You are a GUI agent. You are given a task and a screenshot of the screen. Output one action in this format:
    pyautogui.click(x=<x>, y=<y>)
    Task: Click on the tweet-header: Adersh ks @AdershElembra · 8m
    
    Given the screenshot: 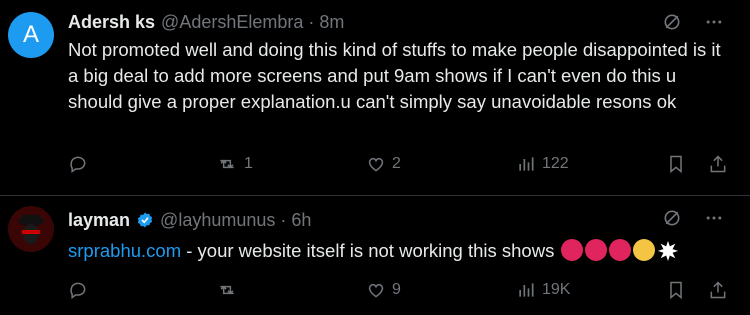 What is the action you would take?
    pyautogui.click(x=206, y=22)
    